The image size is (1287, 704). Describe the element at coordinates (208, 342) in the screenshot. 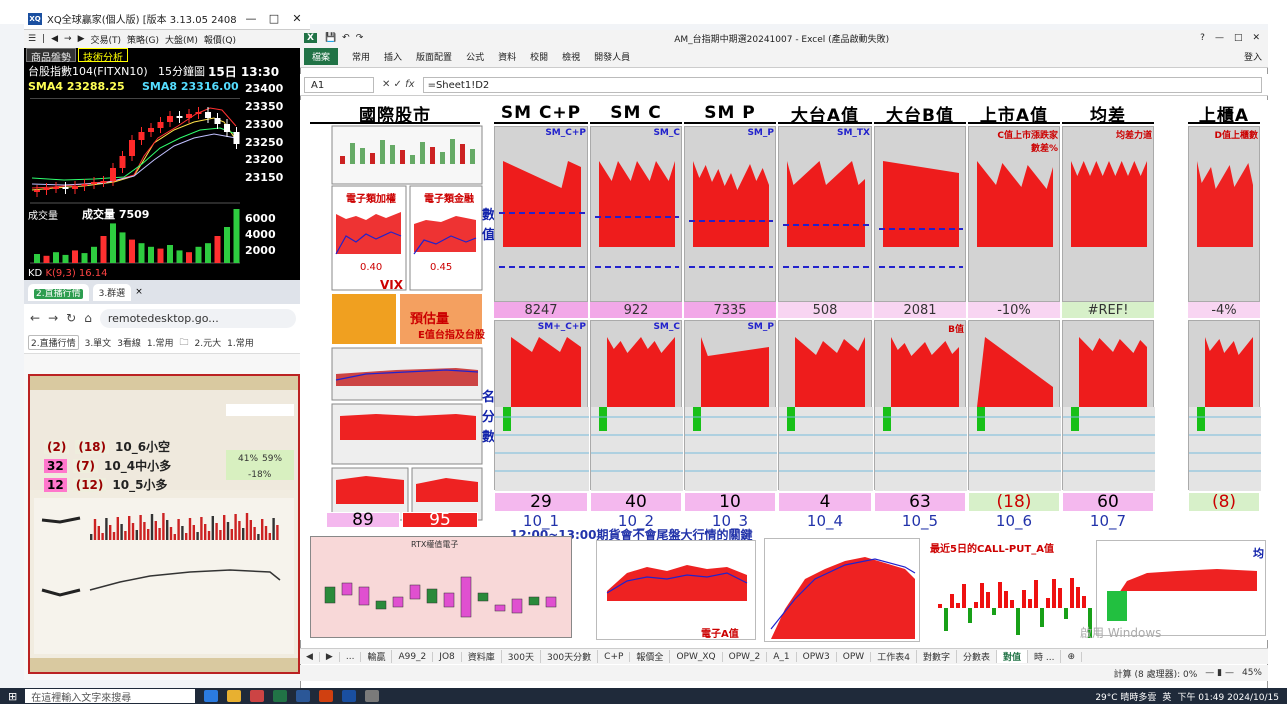

I see `bookmark-item: 2.元大` at that location.